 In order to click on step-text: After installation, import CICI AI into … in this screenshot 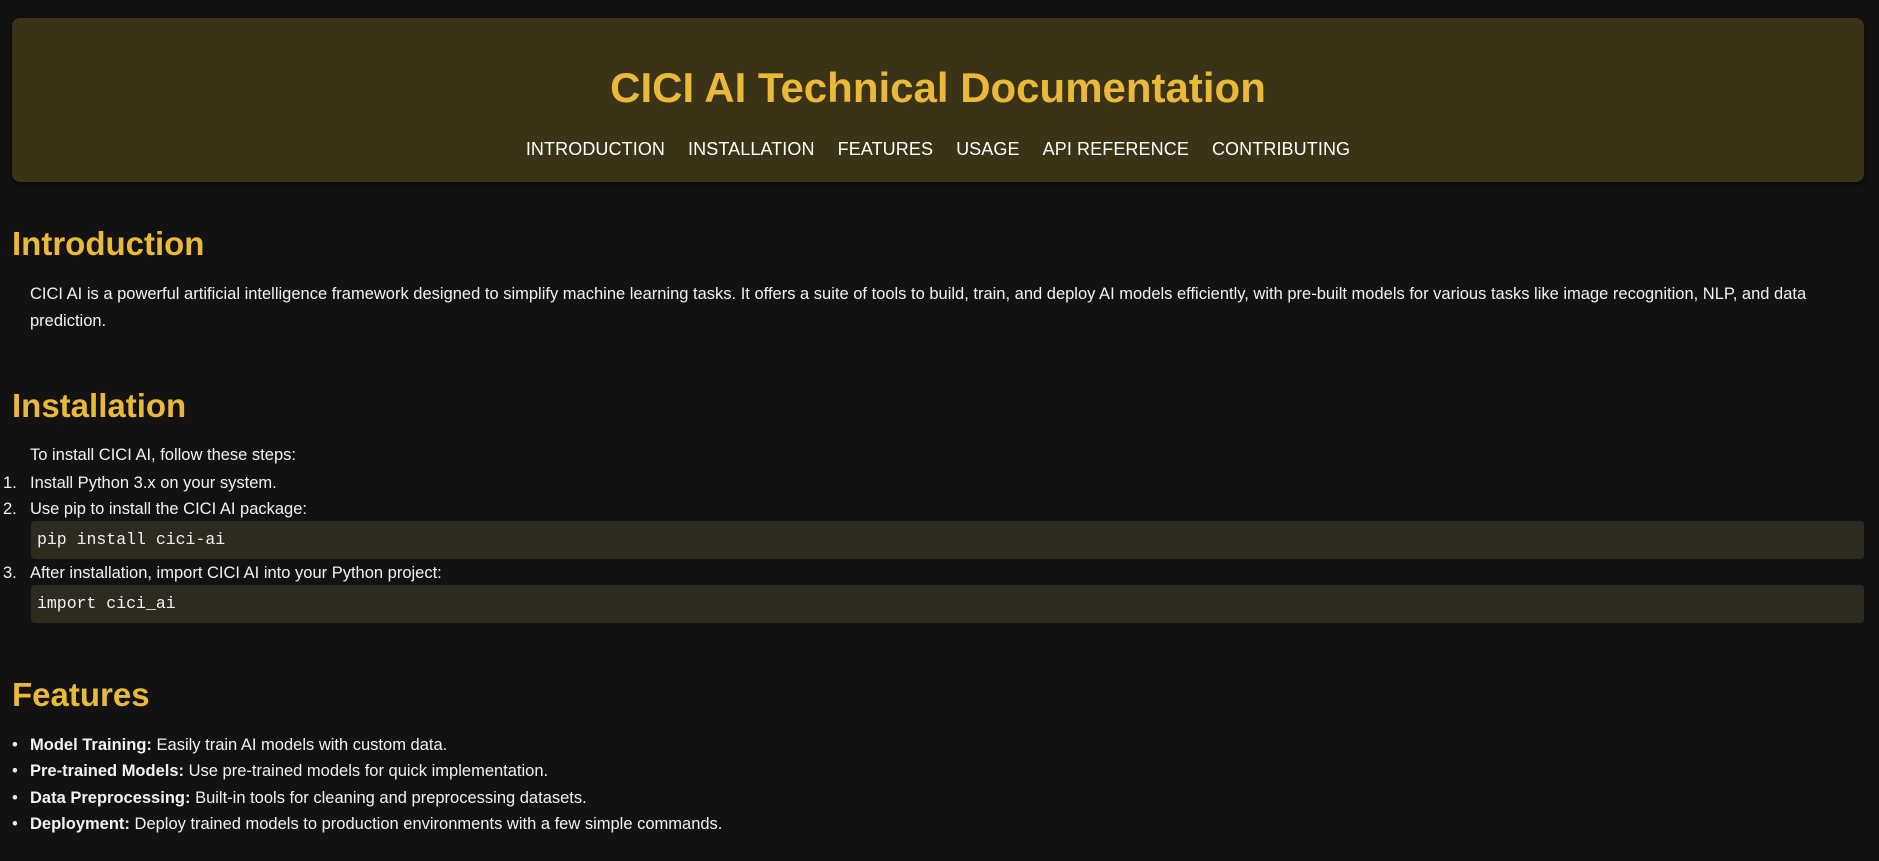, I will do `click(236, 573)`.